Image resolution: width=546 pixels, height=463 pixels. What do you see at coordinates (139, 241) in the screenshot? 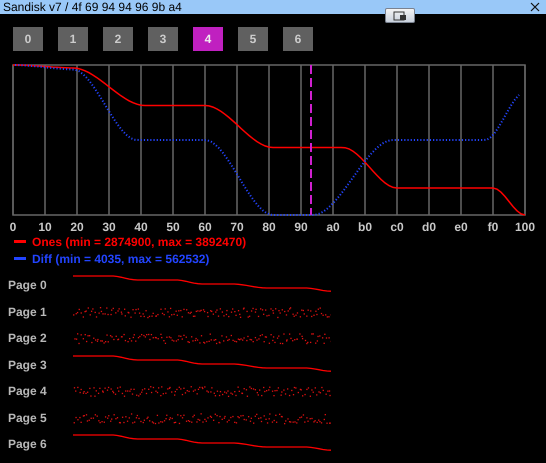
I see `legend-label: Ones (min = 2874900, max = 3892470)` at bounding box center [139, 241].